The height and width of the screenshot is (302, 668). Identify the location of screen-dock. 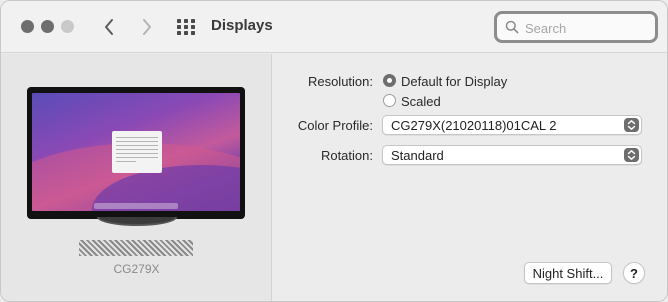
(136, 206).